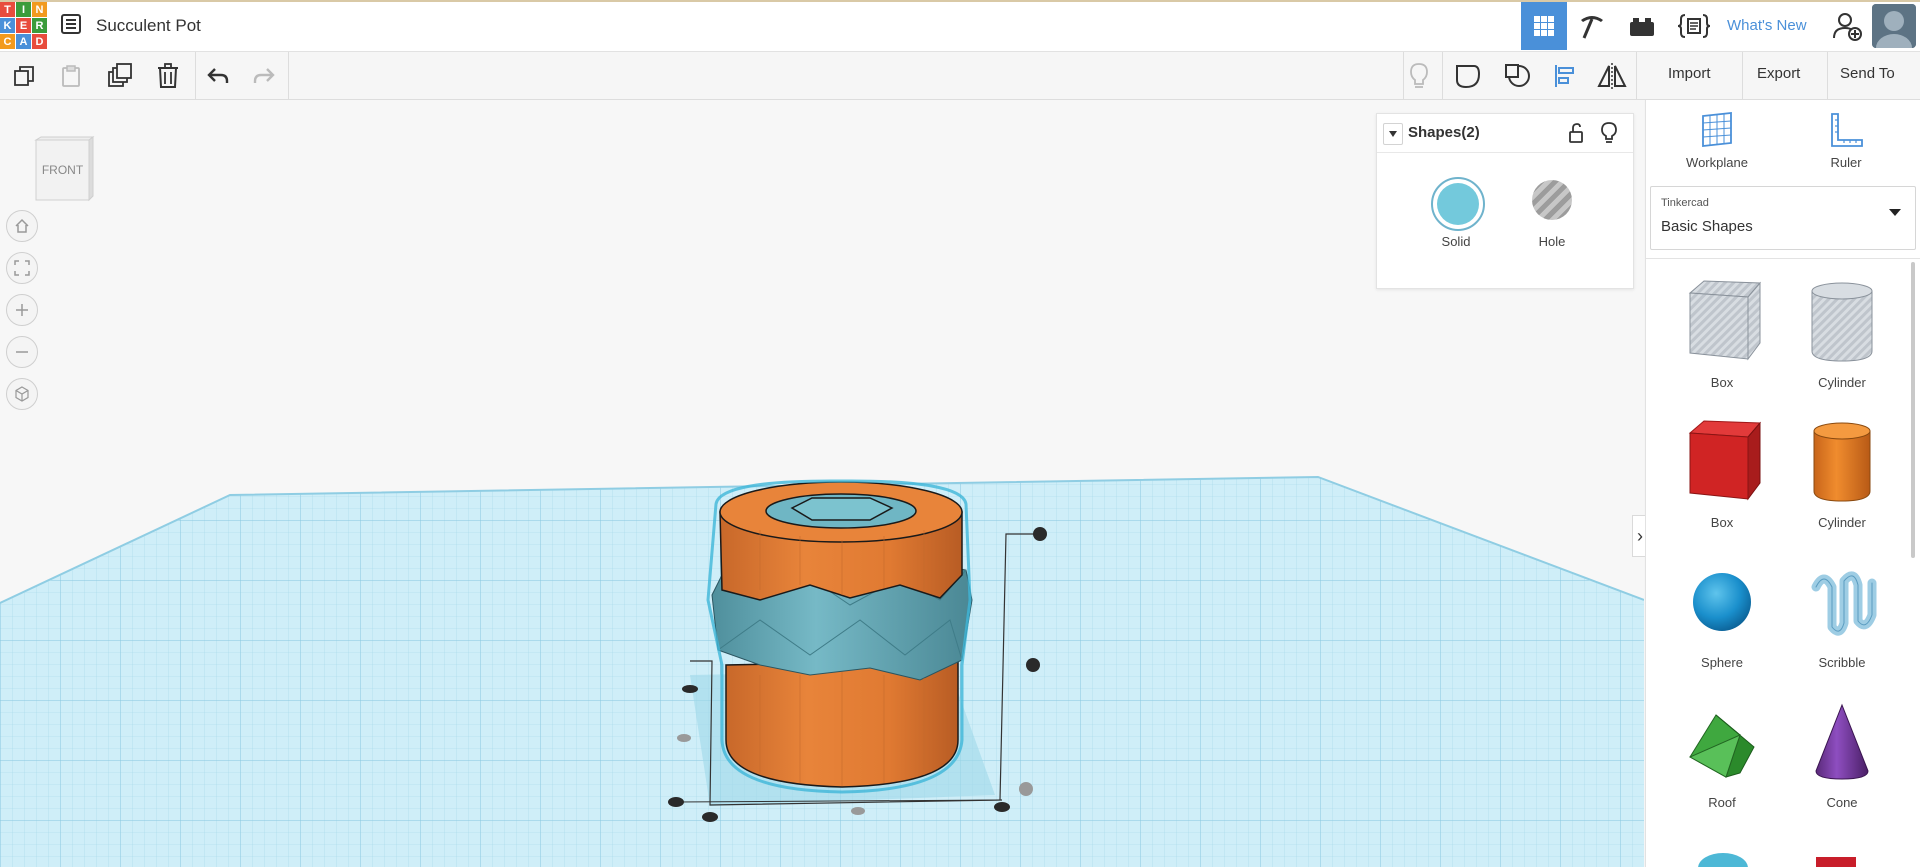 This screenshot has width=1920, height=867. I want to click on inspector-header: Shapes(2), so click(1505, 133).